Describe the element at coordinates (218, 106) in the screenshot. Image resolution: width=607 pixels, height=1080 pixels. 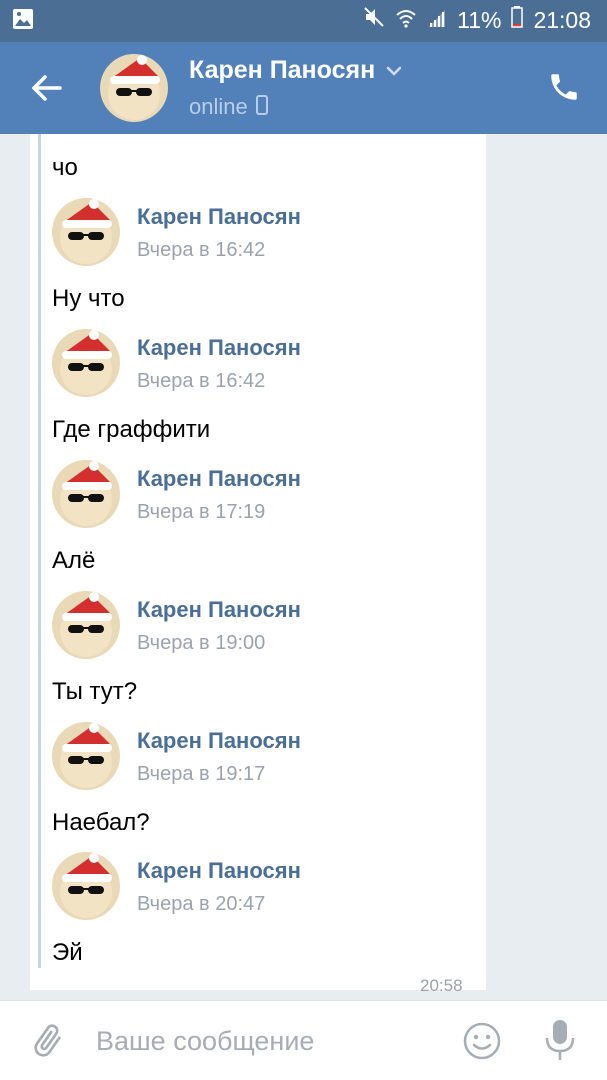
I see `contact-status: online` at that location.